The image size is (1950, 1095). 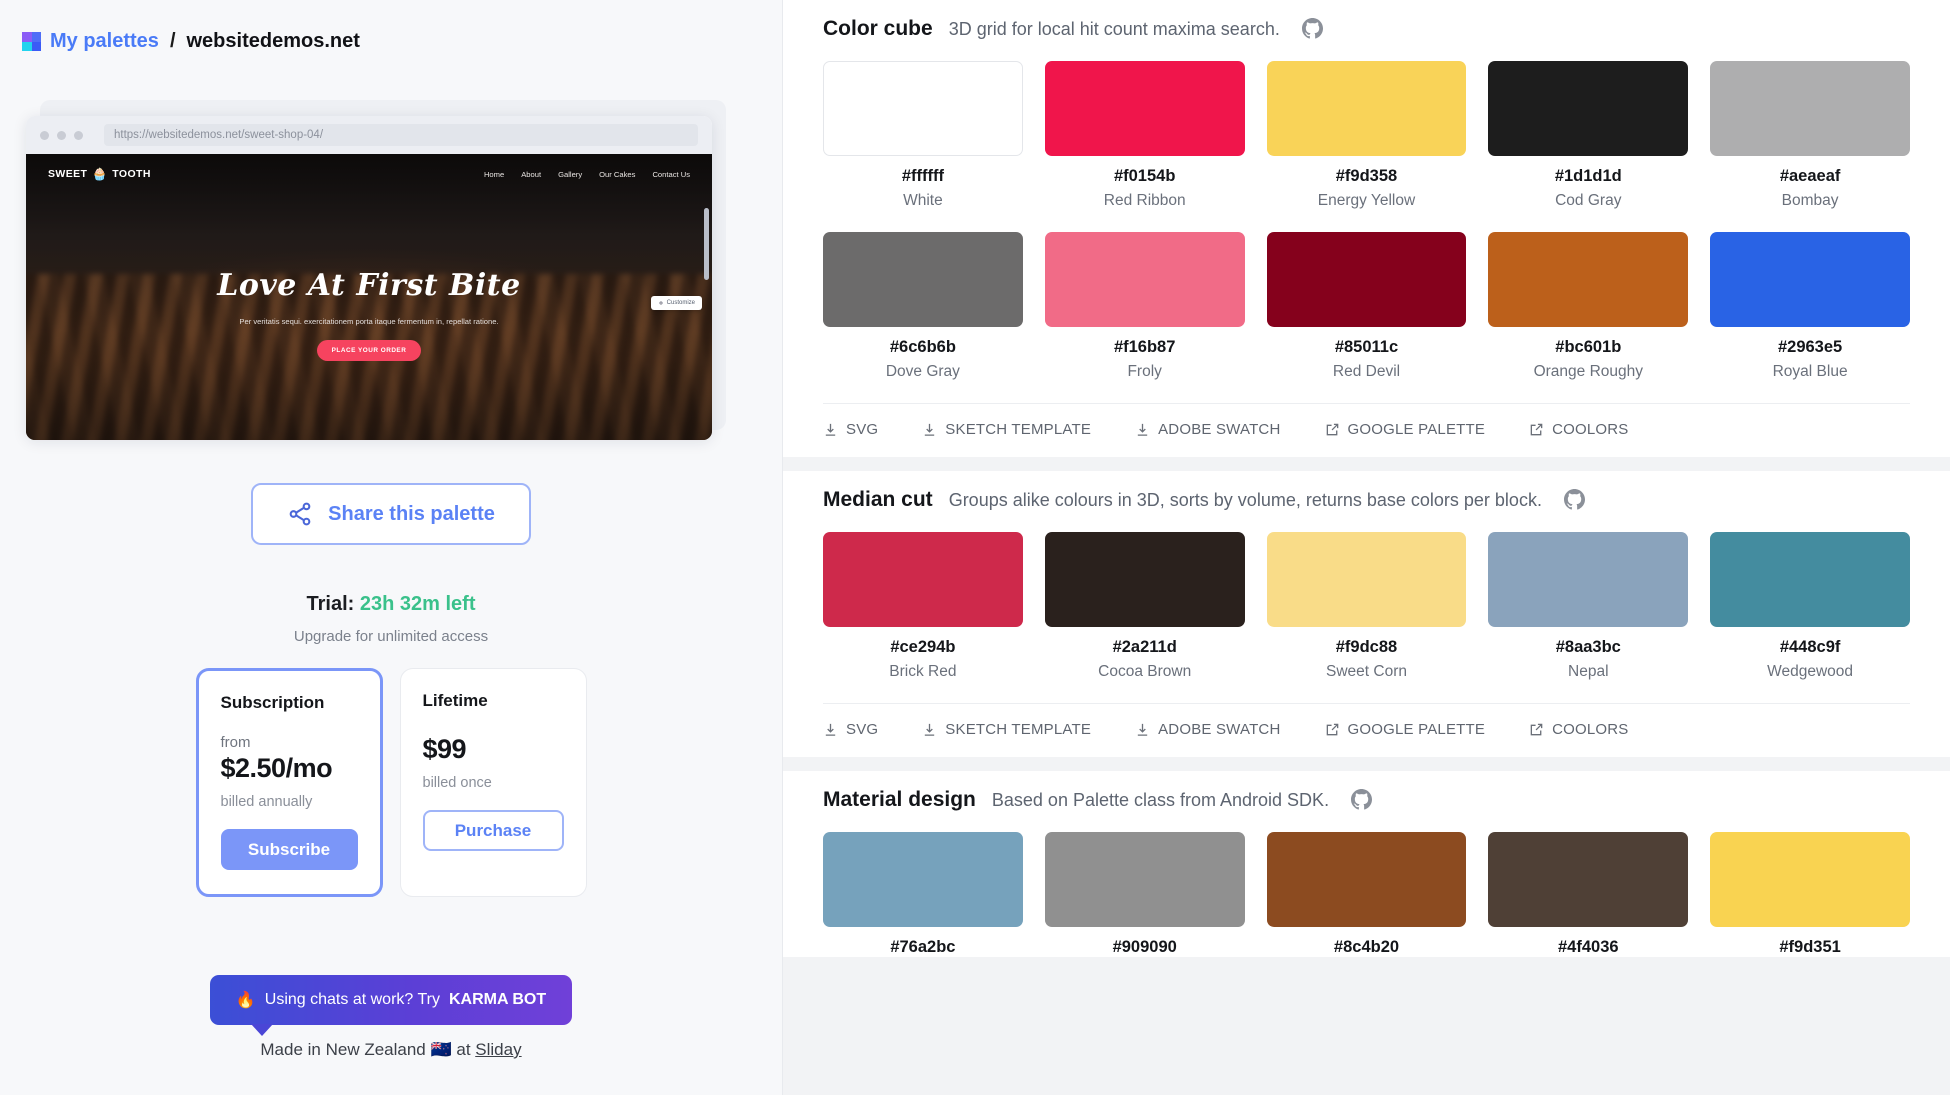 What do you see at coordinates (369, 285) in the screenshot?
I see `site-hero-title: Love At First Bite` at bounding box center [369, 285].